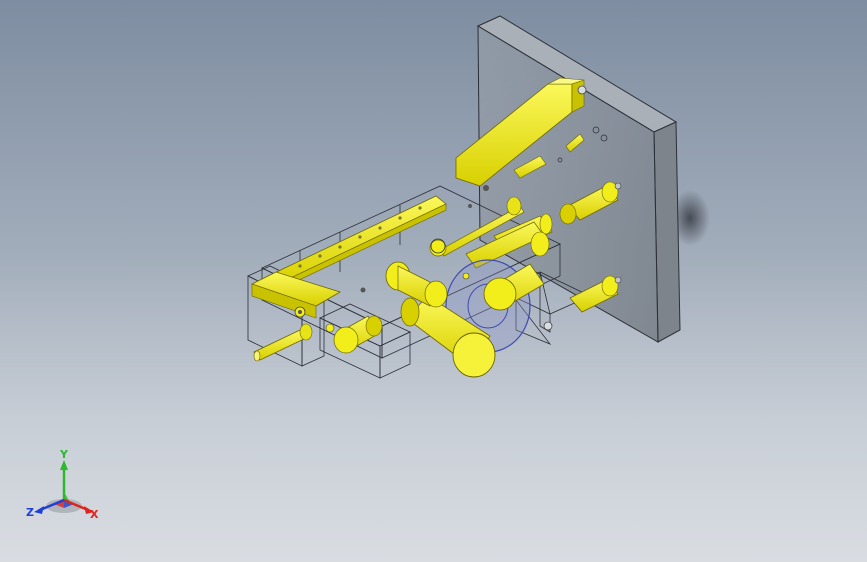 This screenshot has width=867, height=562. Describe the element at coordinates (357, 243) in the screenshot. I see `guide-rail` at that location.